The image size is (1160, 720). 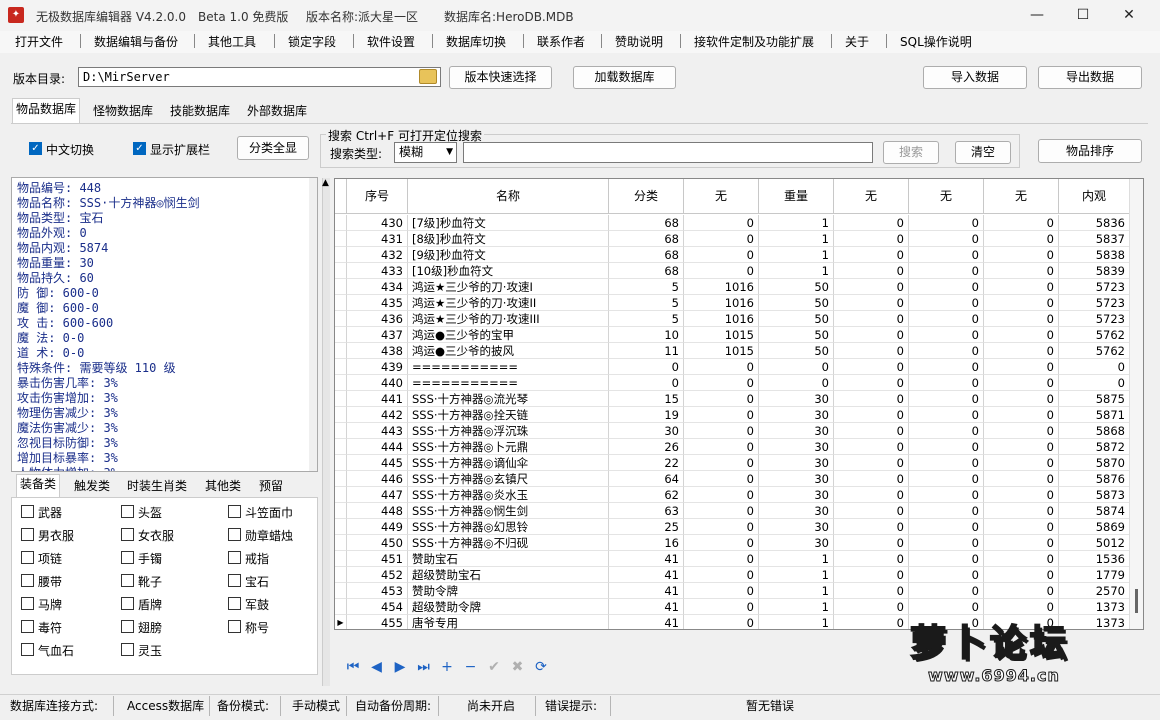 What do you see at coordinates (377, 399) in the screenshot?
I see `table-cell: 441` at bounding box center [377, 399].